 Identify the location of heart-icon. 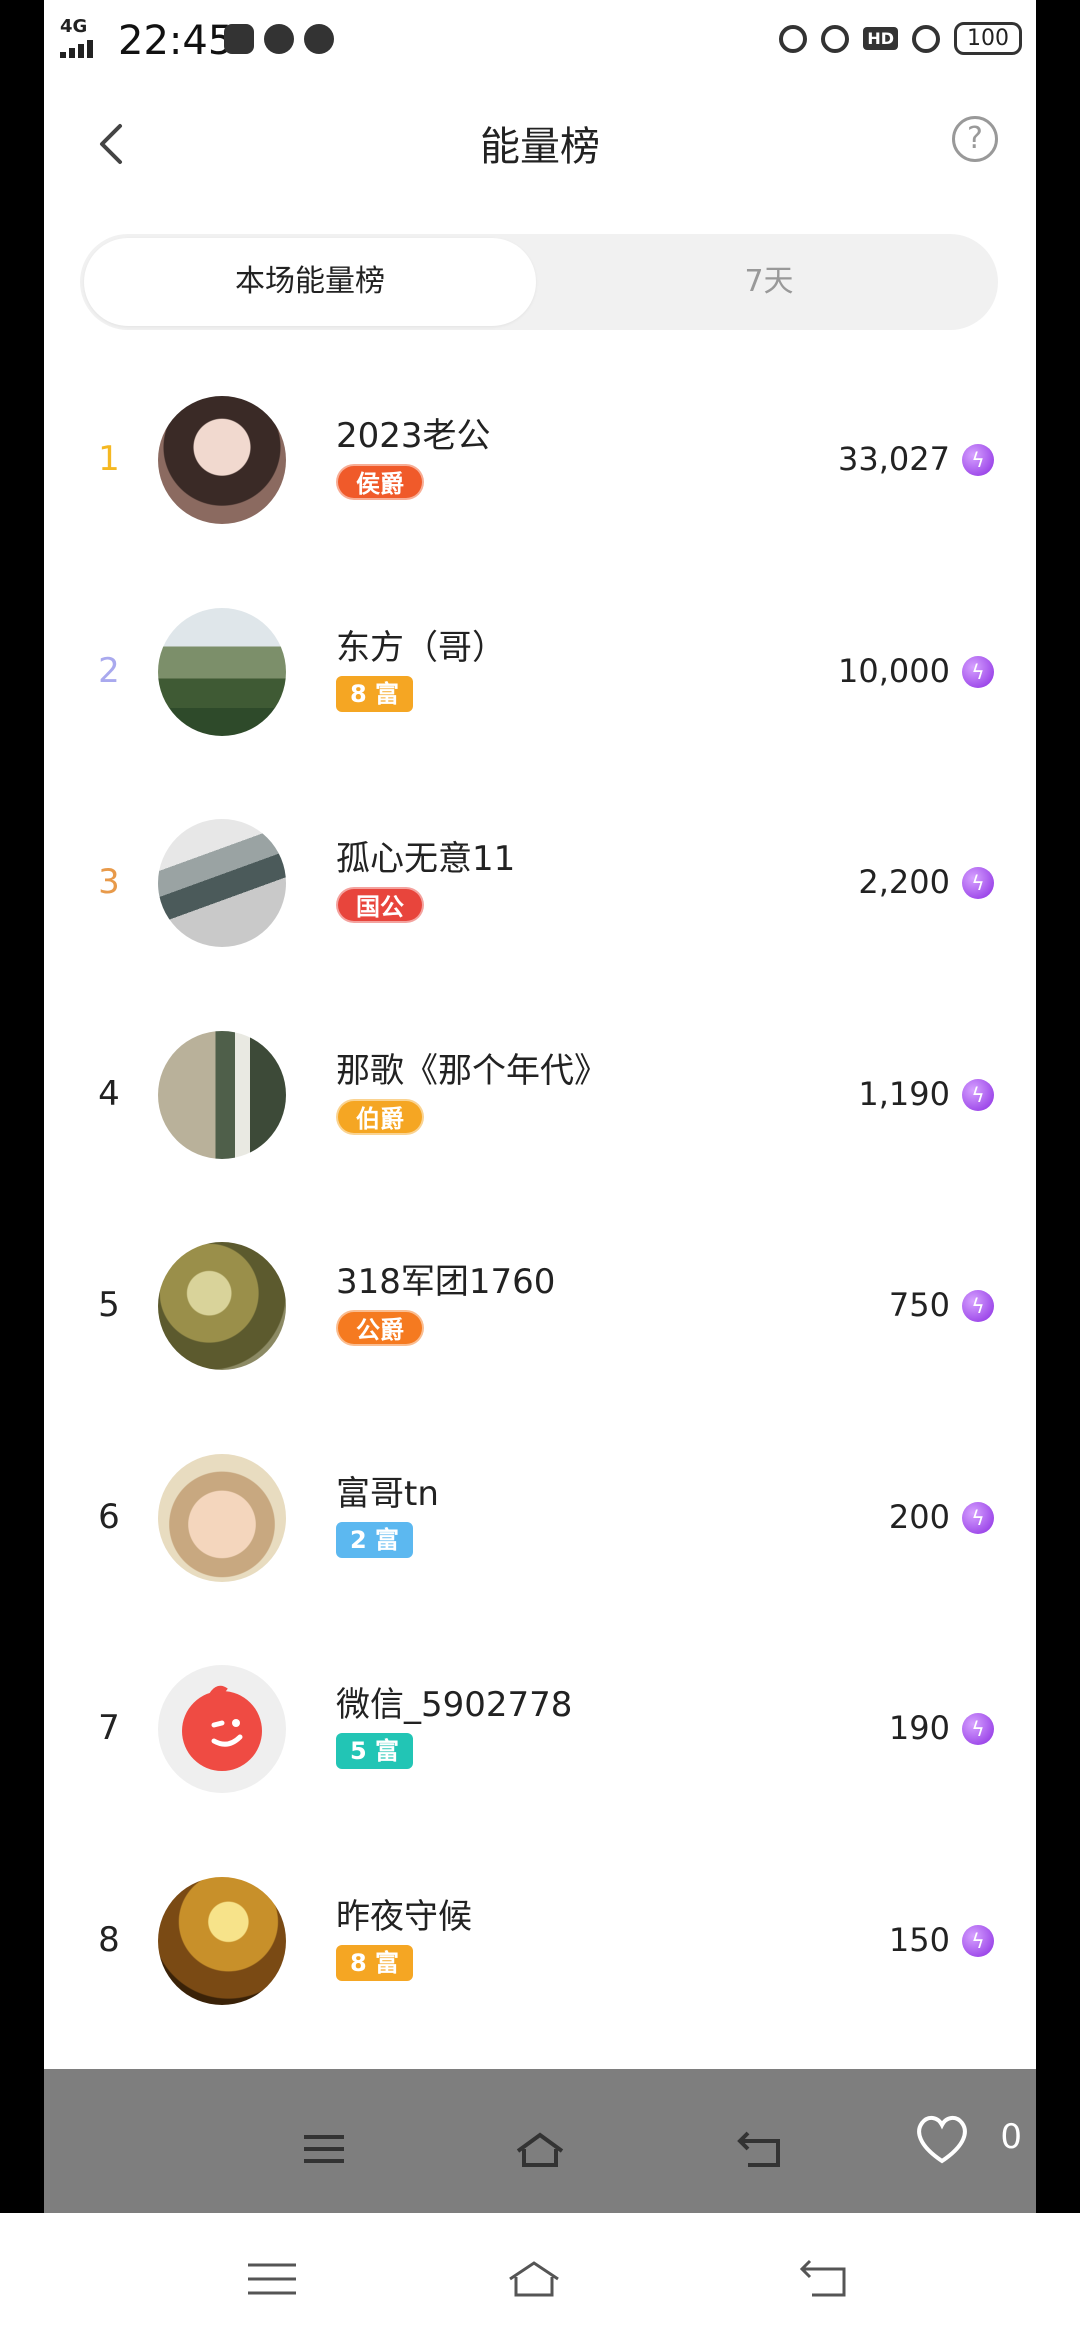
(942, 2139).